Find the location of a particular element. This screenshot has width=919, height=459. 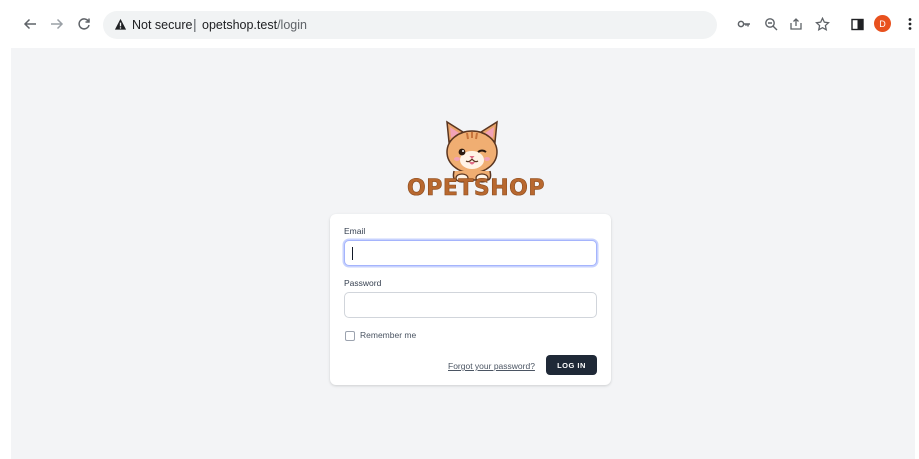

key-icon is located at coordinates (744, 24).